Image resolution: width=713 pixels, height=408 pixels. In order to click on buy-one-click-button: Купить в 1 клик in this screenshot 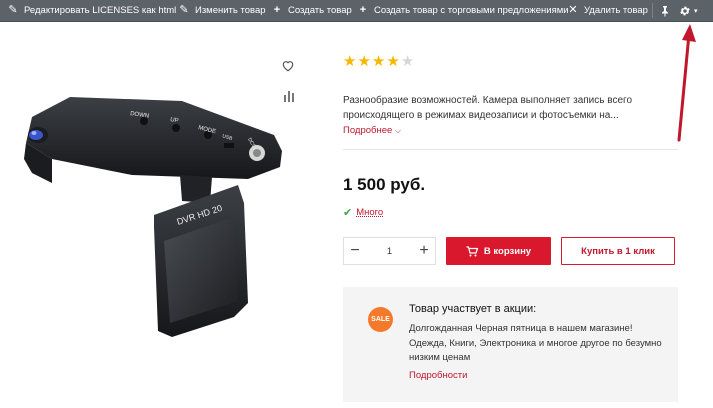, I will do `click(618, 251)`.